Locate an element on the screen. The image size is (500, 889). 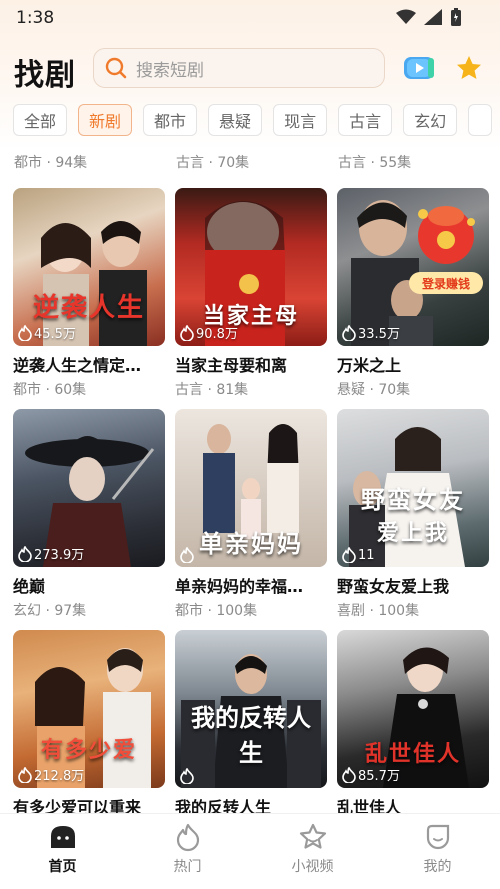
star-icon is located at coordinates (469, 67).